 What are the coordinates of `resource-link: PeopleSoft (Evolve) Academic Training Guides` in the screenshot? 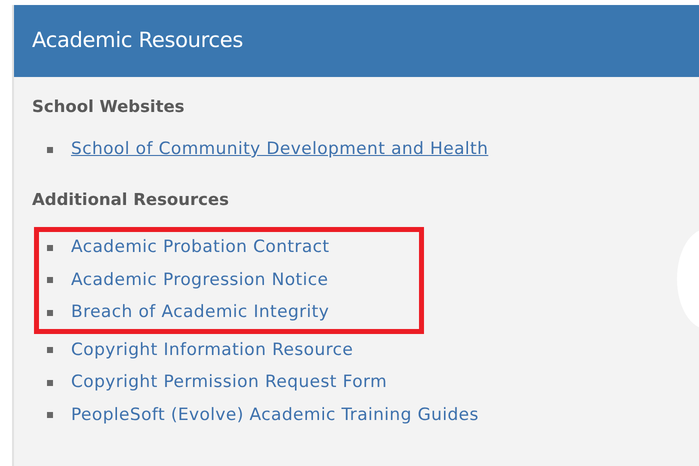 It's located at (275, 415).